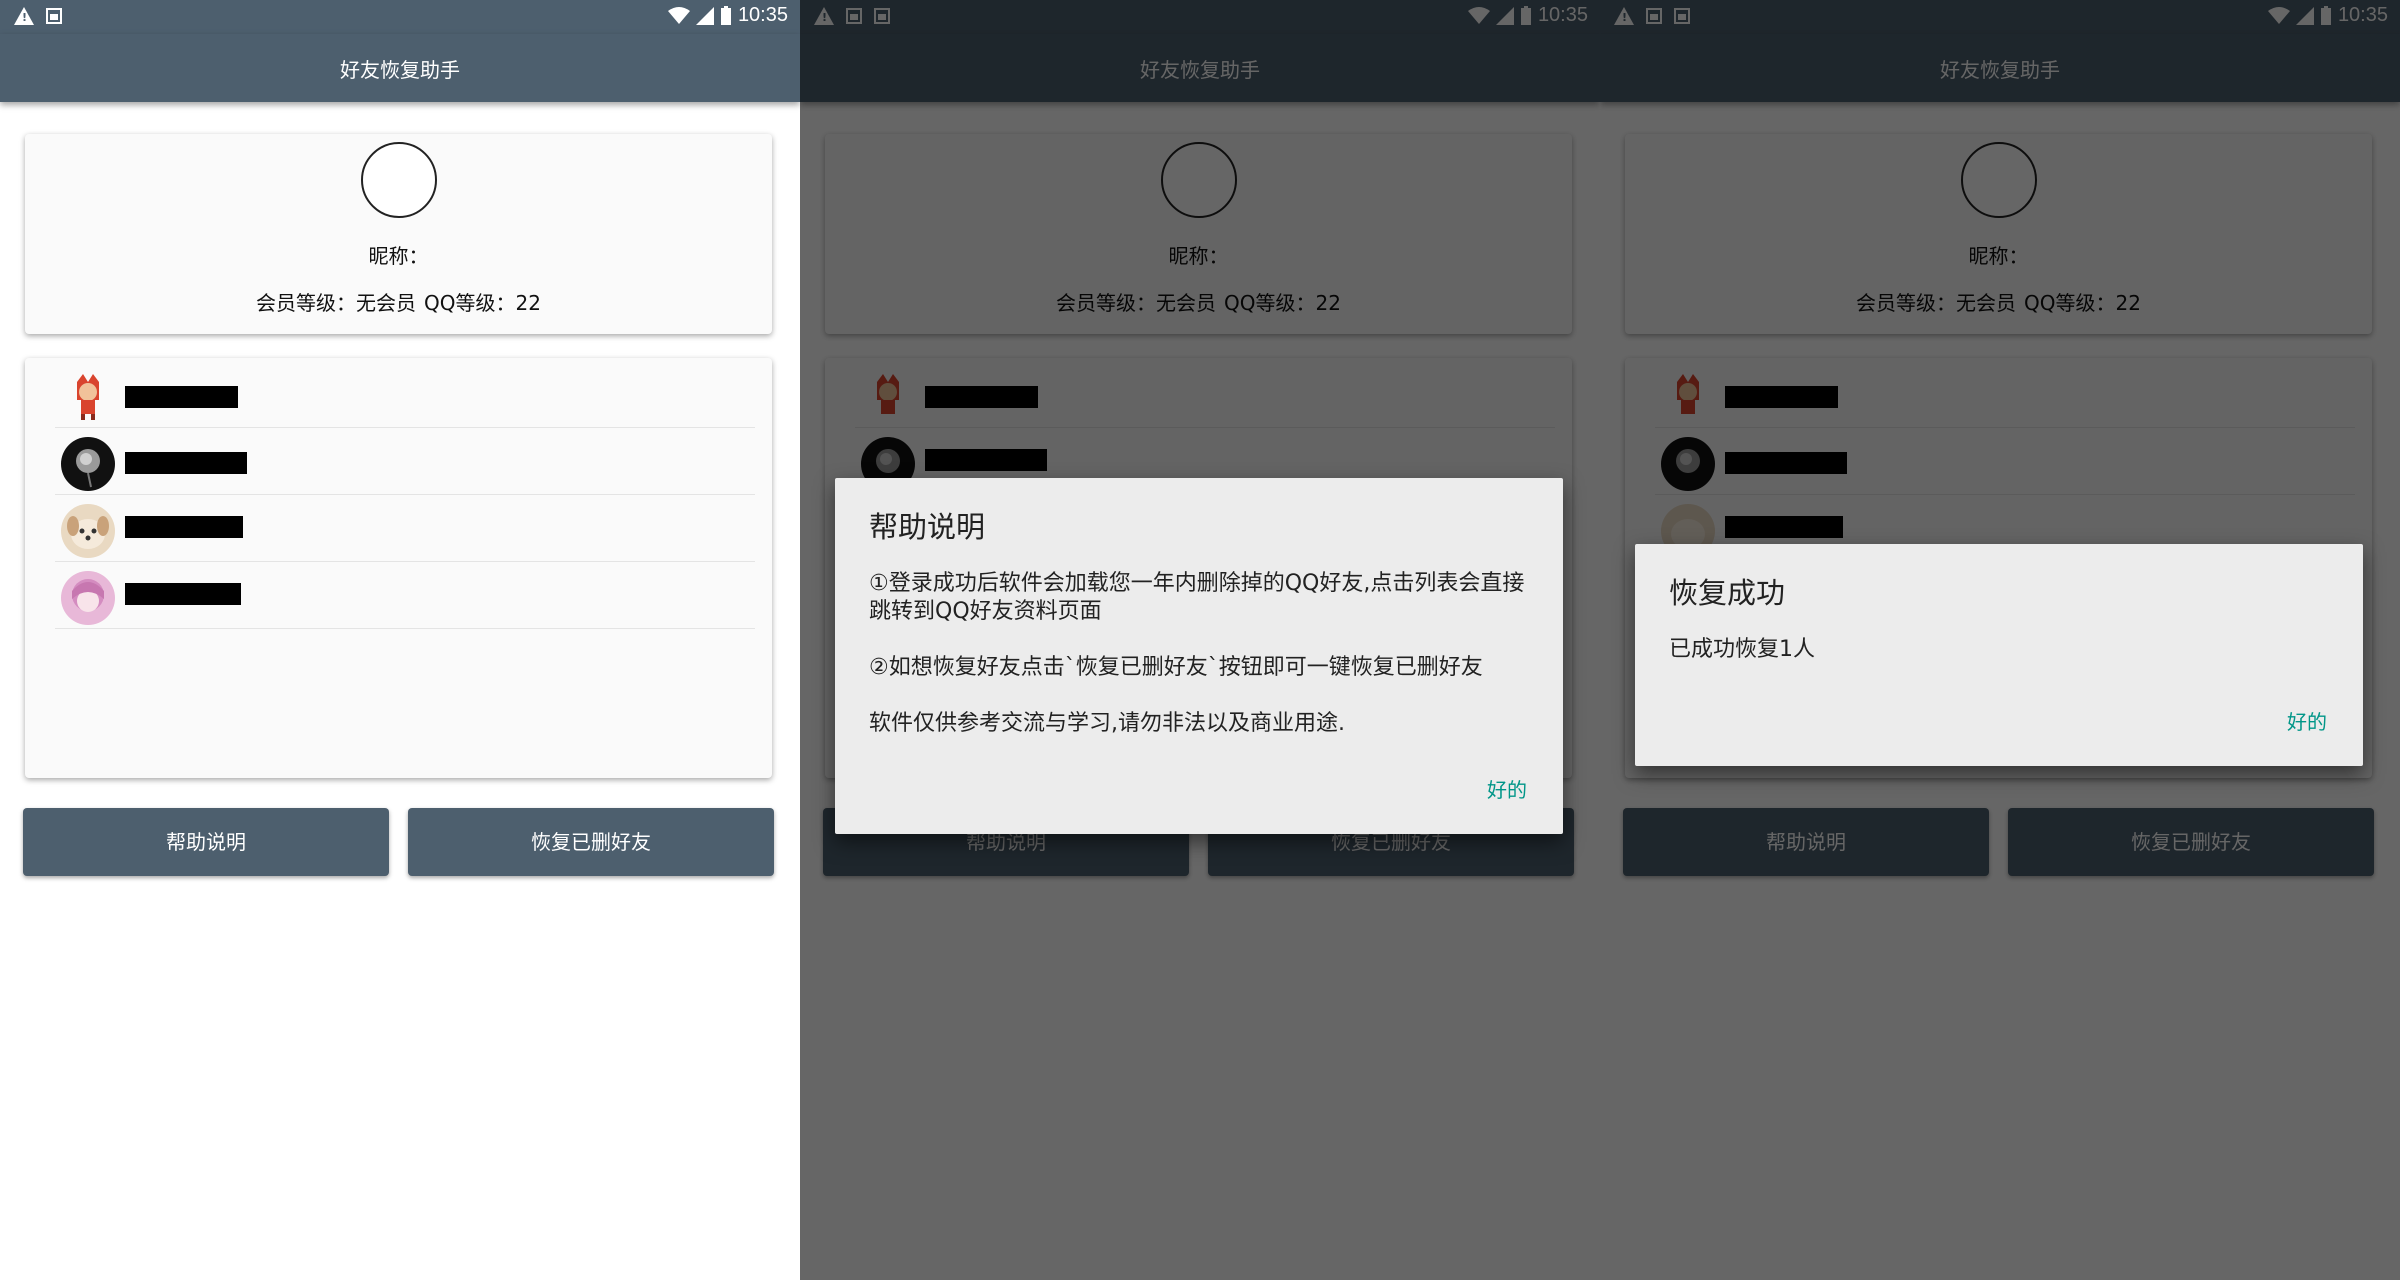  I want to click on wifi-icon, so click(678, 15).